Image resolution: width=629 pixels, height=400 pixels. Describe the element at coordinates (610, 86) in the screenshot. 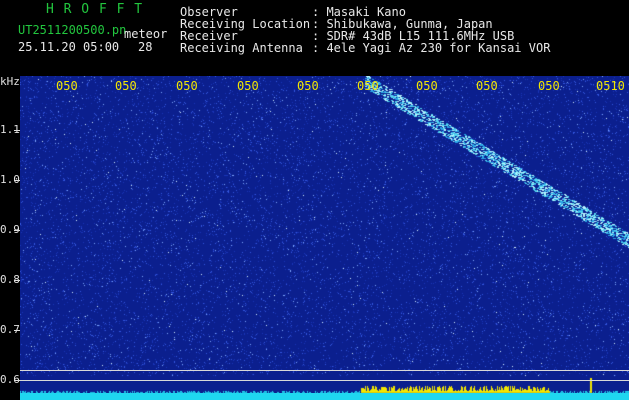

I see `x-tick-label: 0510` at that location.